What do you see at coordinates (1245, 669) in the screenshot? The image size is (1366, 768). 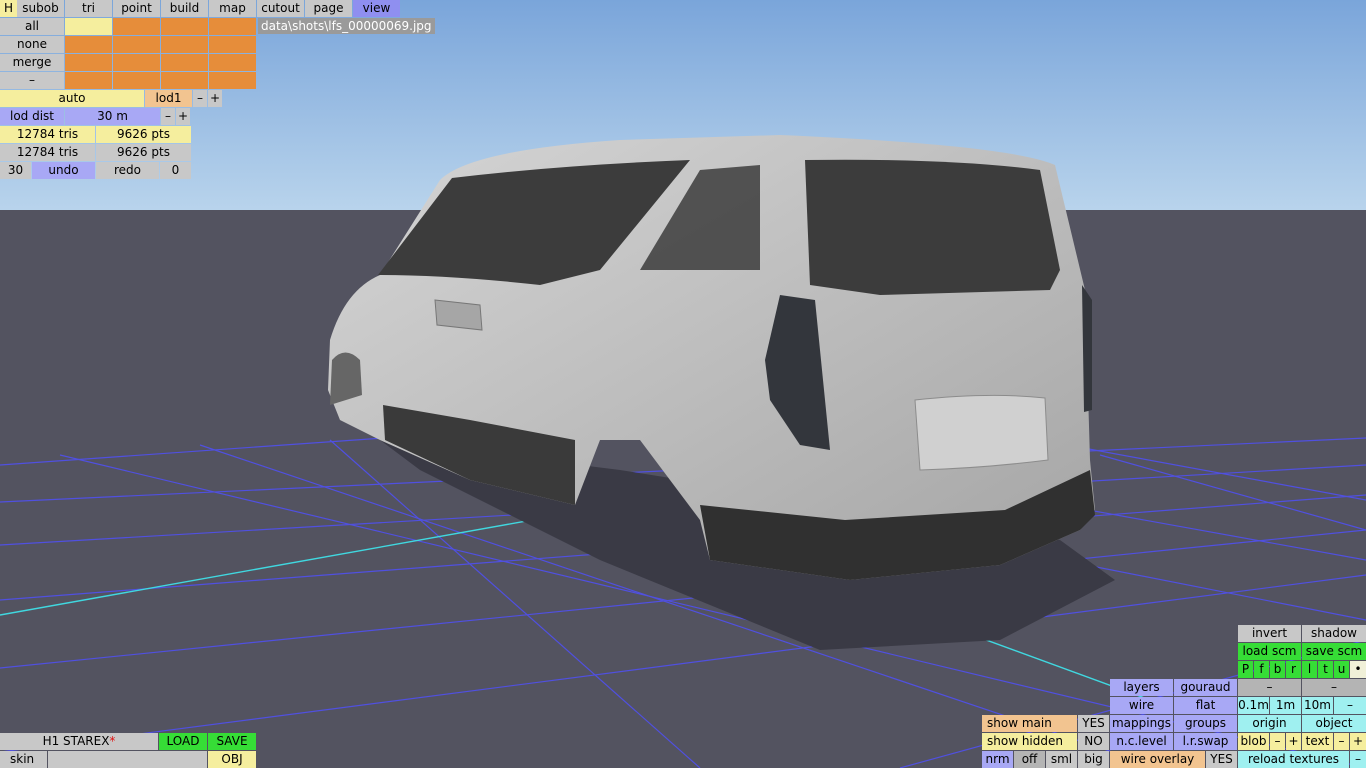 I see `view-p-button: P` at bounding box center [1245, 669].